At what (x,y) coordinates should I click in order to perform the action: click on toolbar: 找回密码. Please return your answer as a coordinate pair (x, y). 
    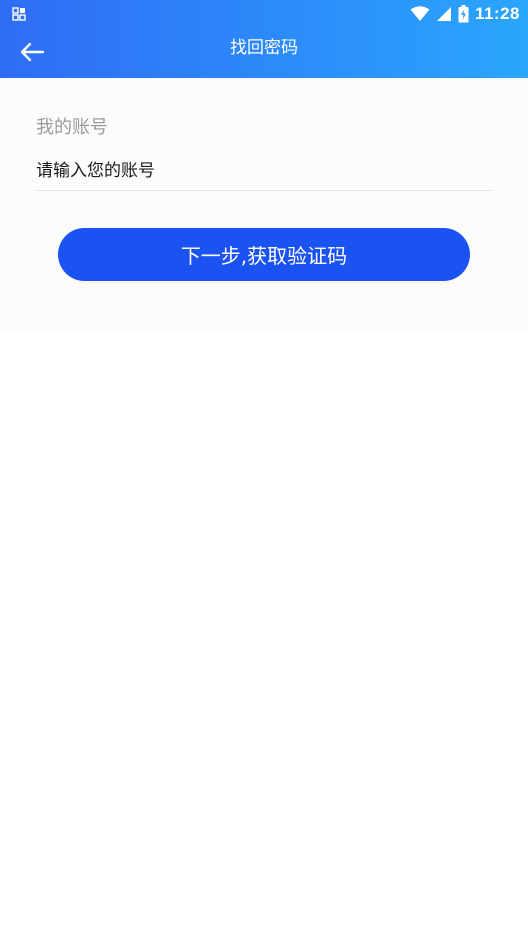
    Looking at the image, I should click on (264, 53).